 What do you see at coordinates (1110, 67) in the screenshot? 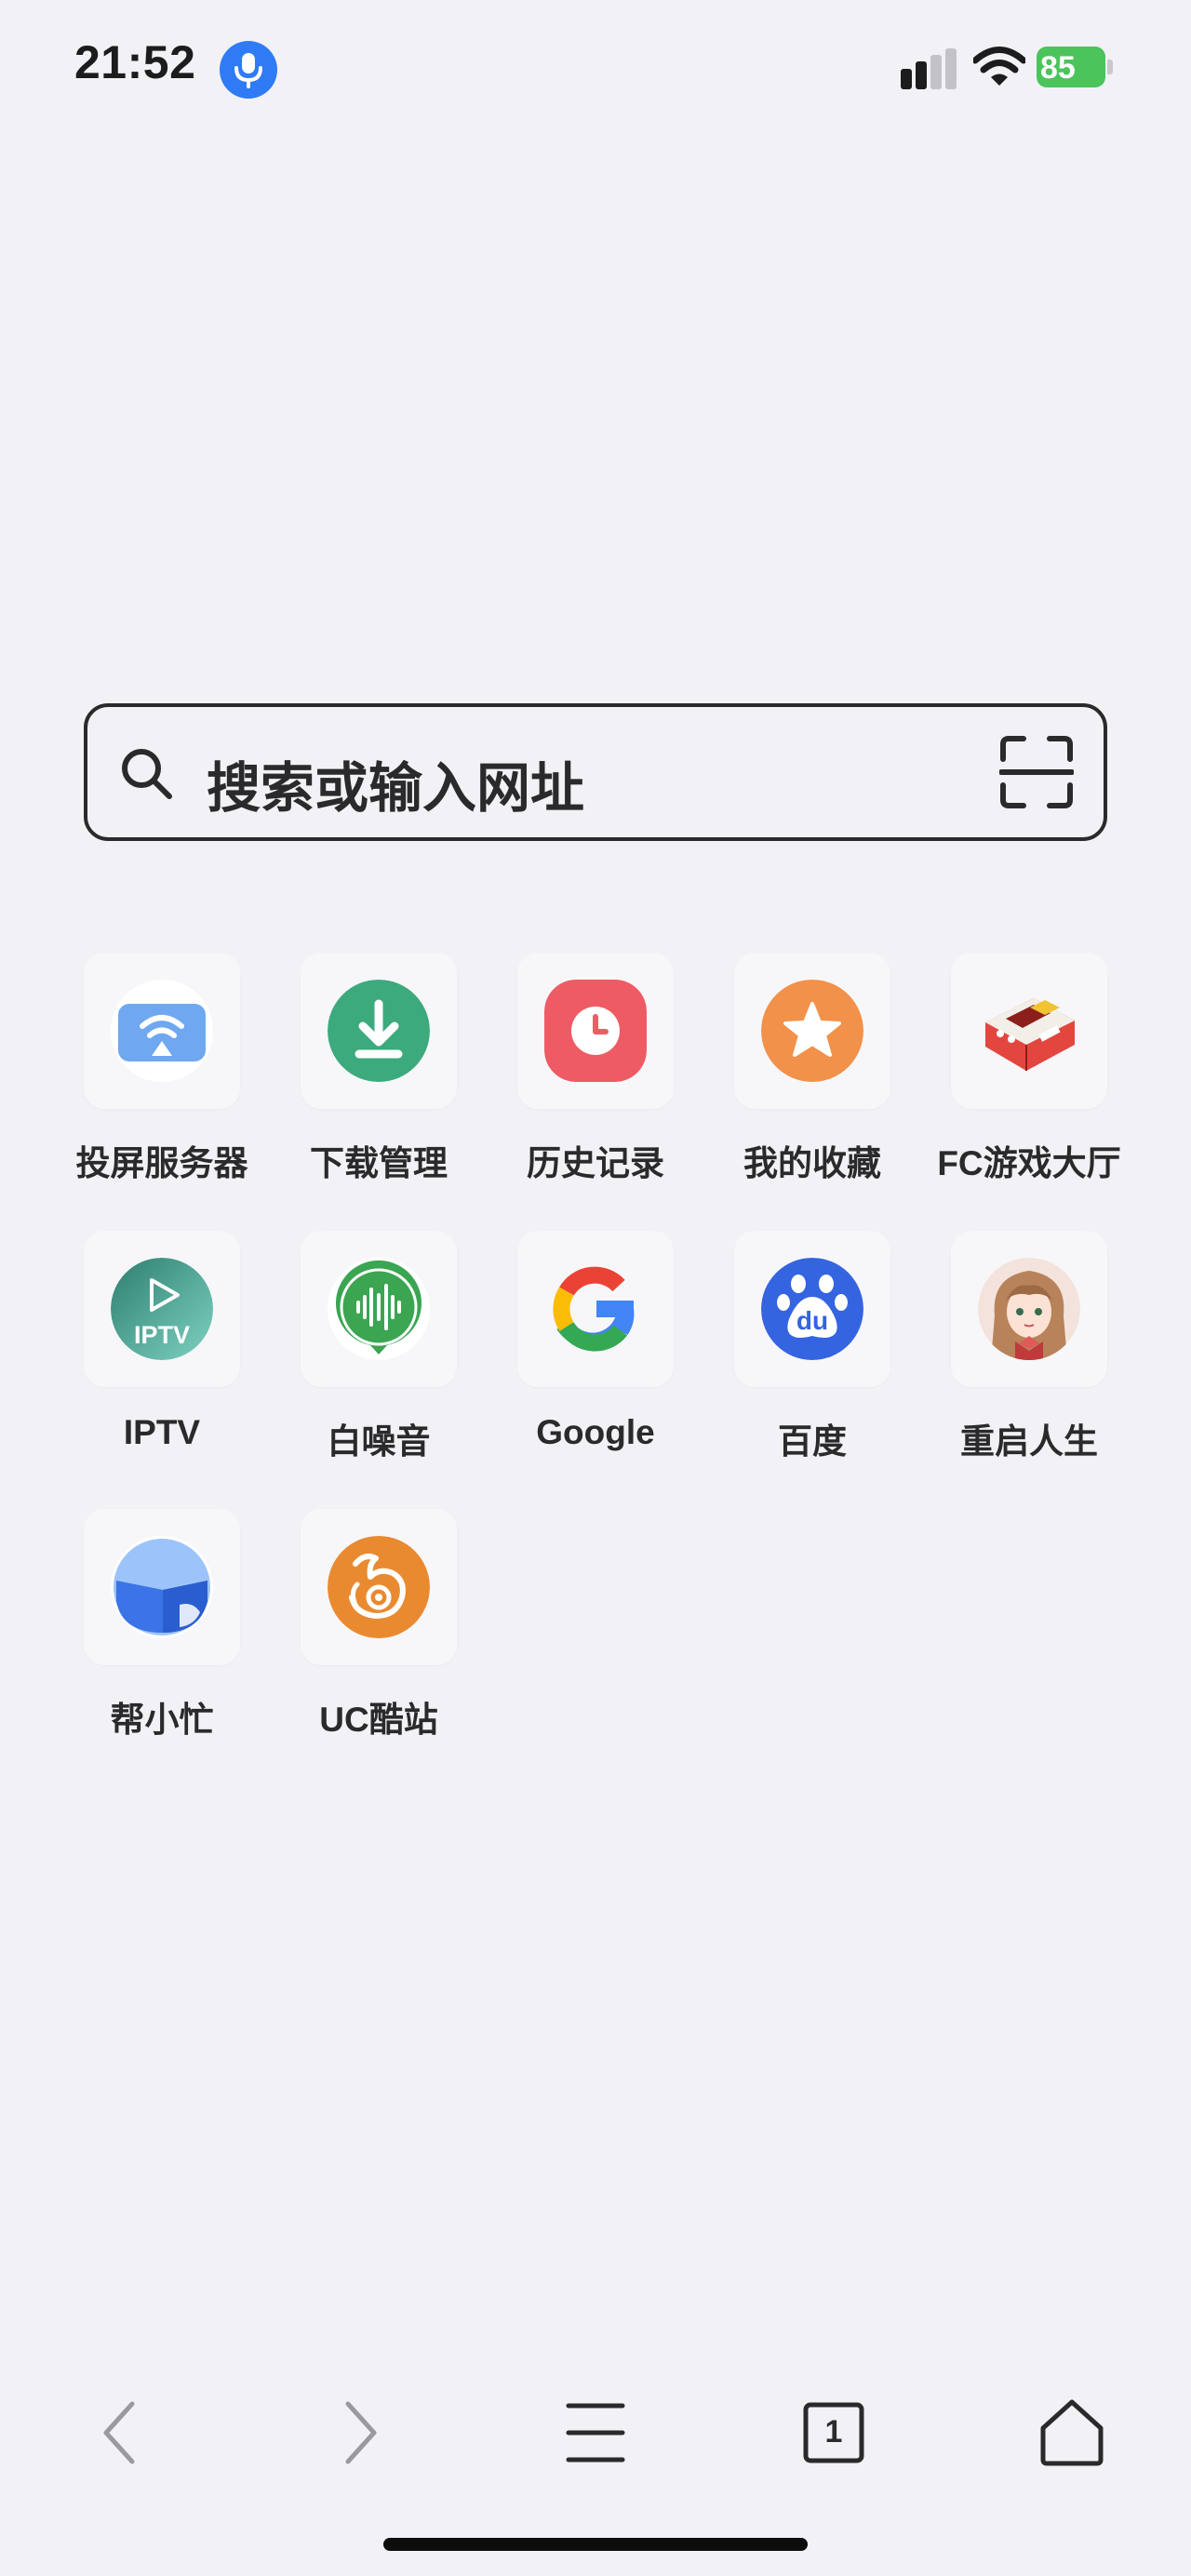
I see `battery-cap` at bounding box center [1110, 67].